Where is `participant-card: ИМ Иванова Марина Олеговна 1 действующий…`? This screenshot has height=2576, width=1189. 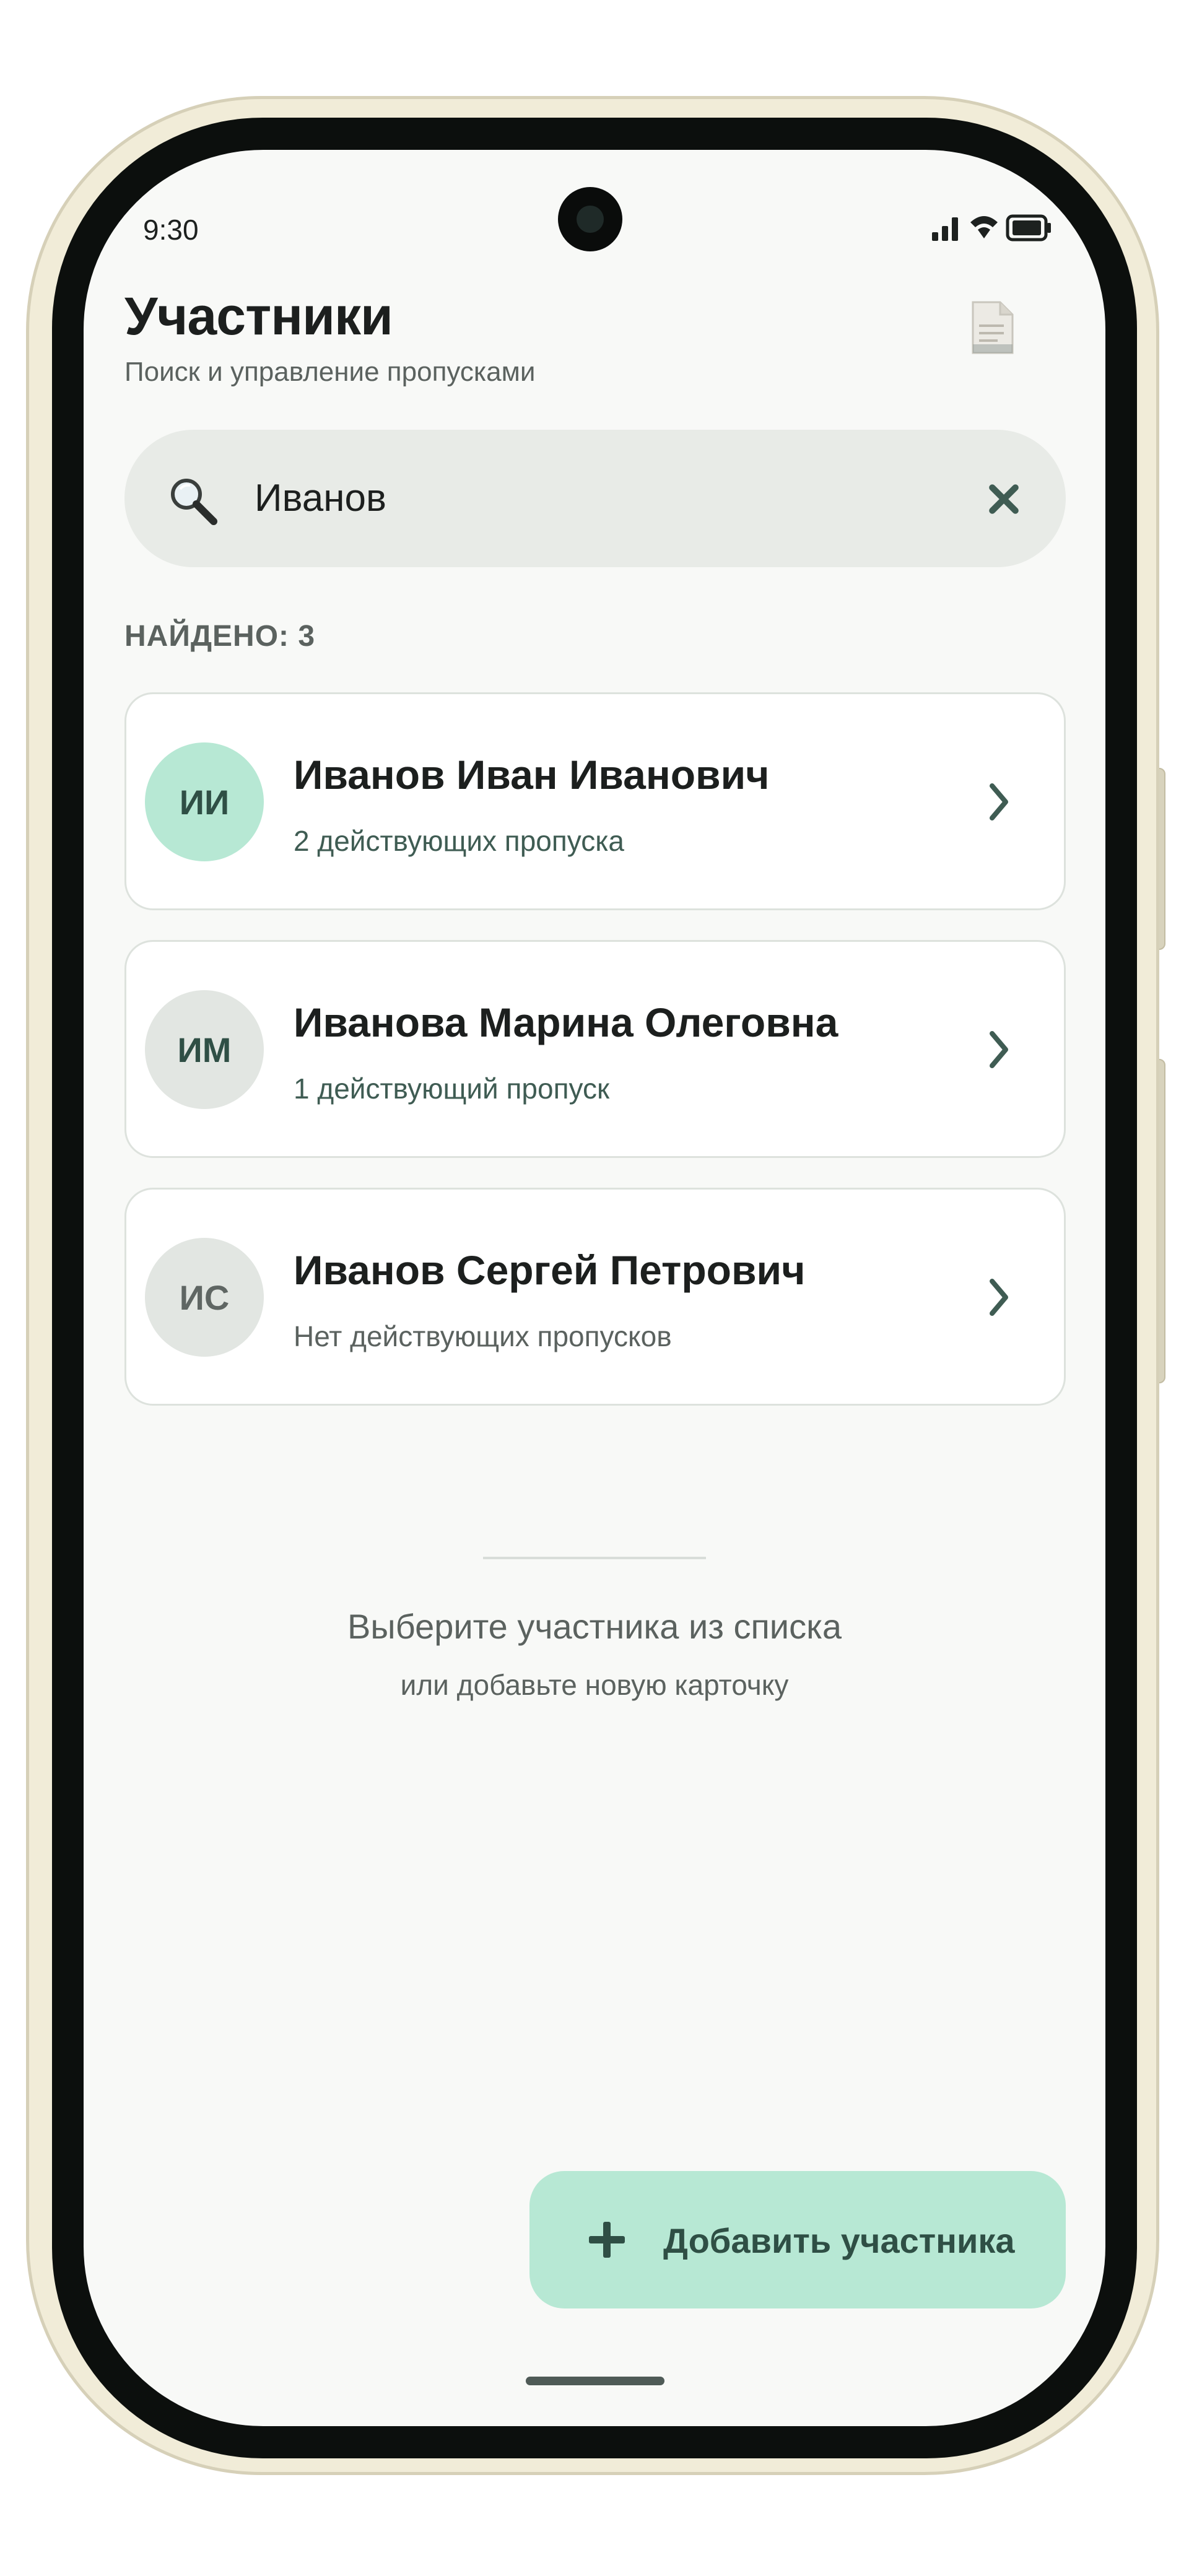 participant-card: ИМ Иванова Марина Олеговна 1 действующий… is located at coordinates (595, 1049).